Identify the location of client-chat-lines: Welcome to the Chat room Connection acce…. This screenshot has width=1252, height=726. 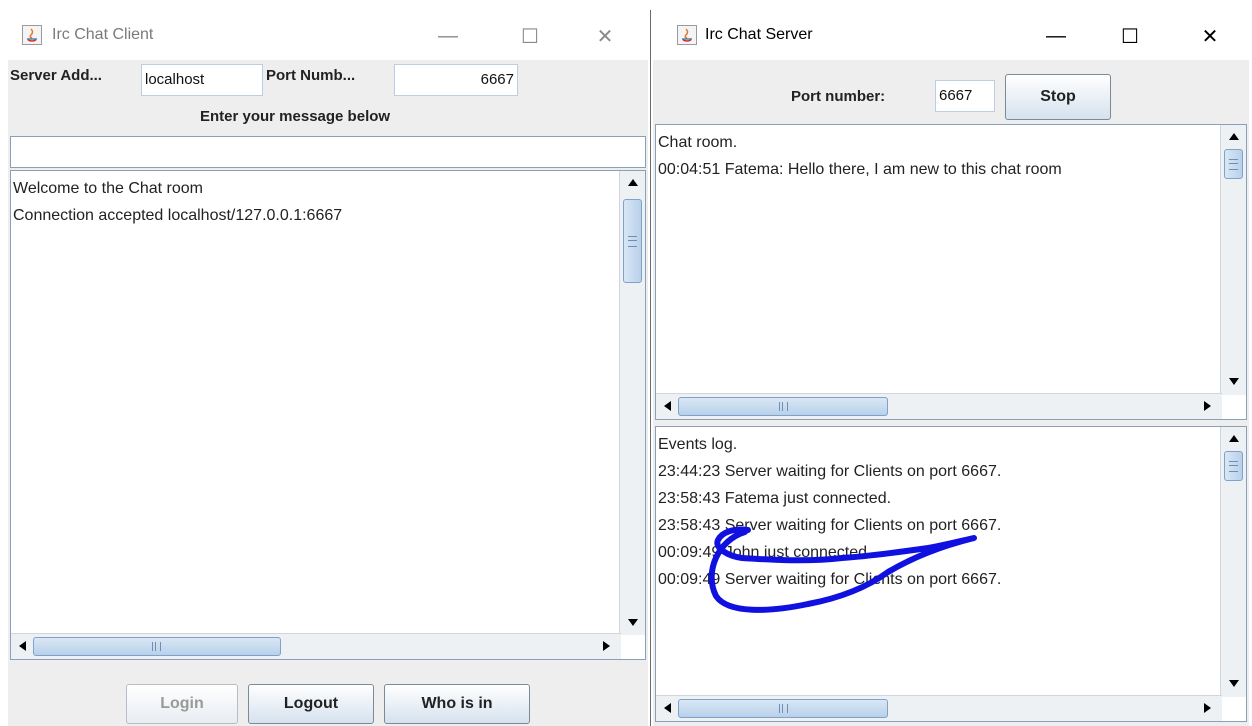
(177, 202).